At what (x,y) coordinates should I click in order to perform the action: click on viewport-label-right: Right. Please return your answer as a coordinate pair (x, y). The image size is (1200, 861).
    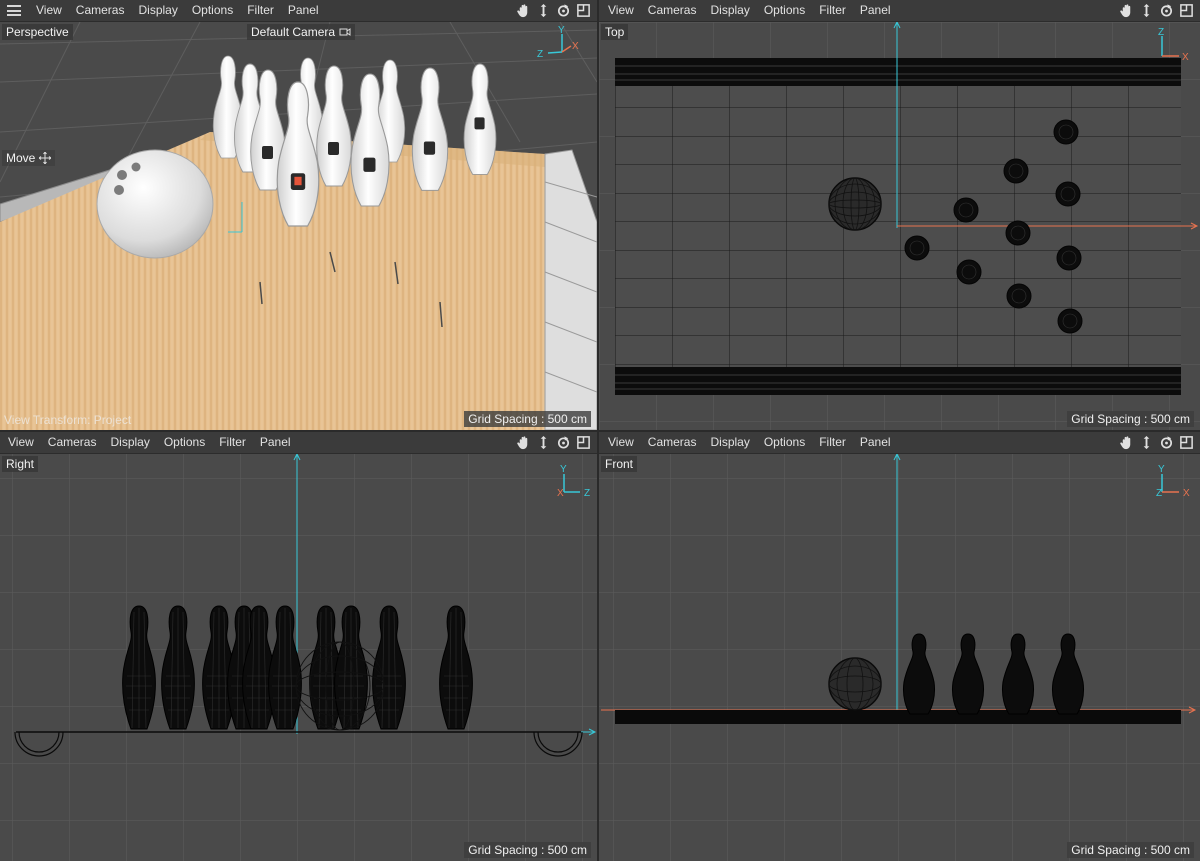
    Looking at the image, I should click on (20, 464).